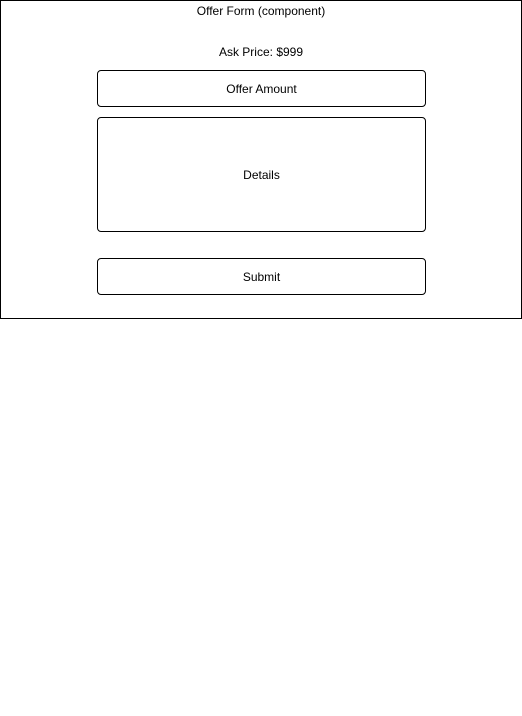 This screenshot has width=522, height=716. I want to click on details-label: Details, so click(261, 174).